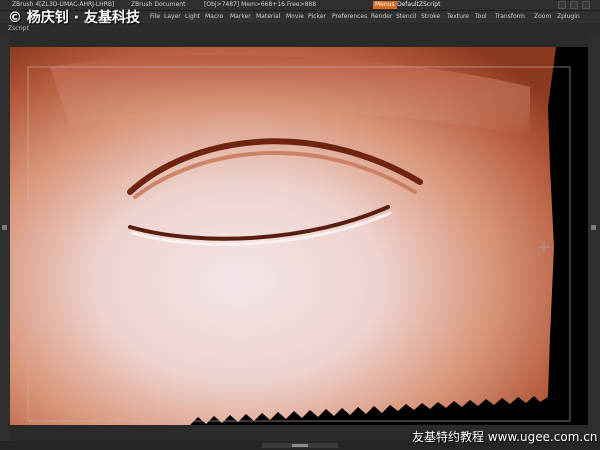 Image resolution: width=600 pixels, height=450 pixels. I want to click on menu-marker: Marker, so click(240, 17).